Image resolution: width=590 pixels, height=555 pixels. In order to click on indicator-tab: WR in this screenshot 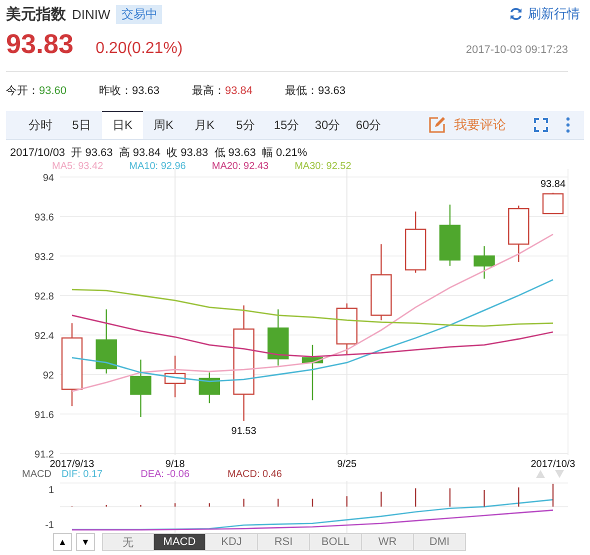, I will do `click(388, 542)`.